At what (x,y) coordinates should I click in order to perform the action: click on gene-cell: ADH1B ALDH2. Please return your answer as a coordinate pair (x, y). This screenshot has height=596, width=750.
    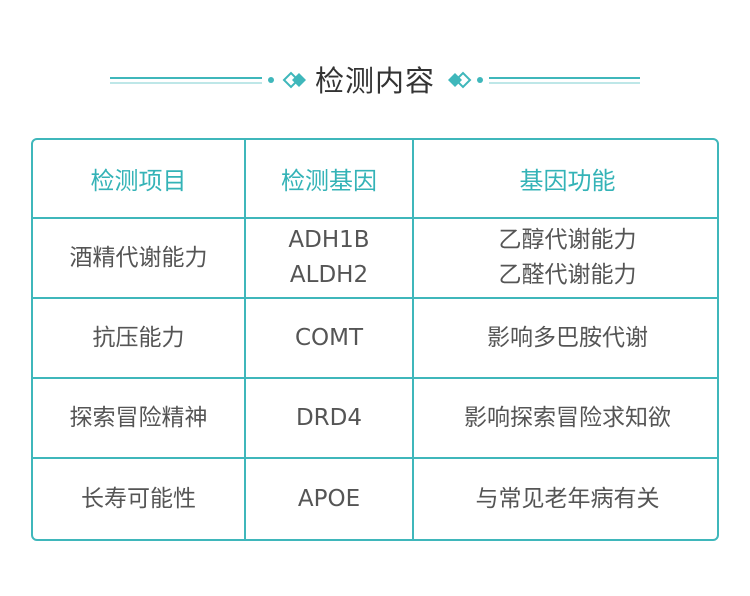
    Looking at the image, I should click on (329, 258).